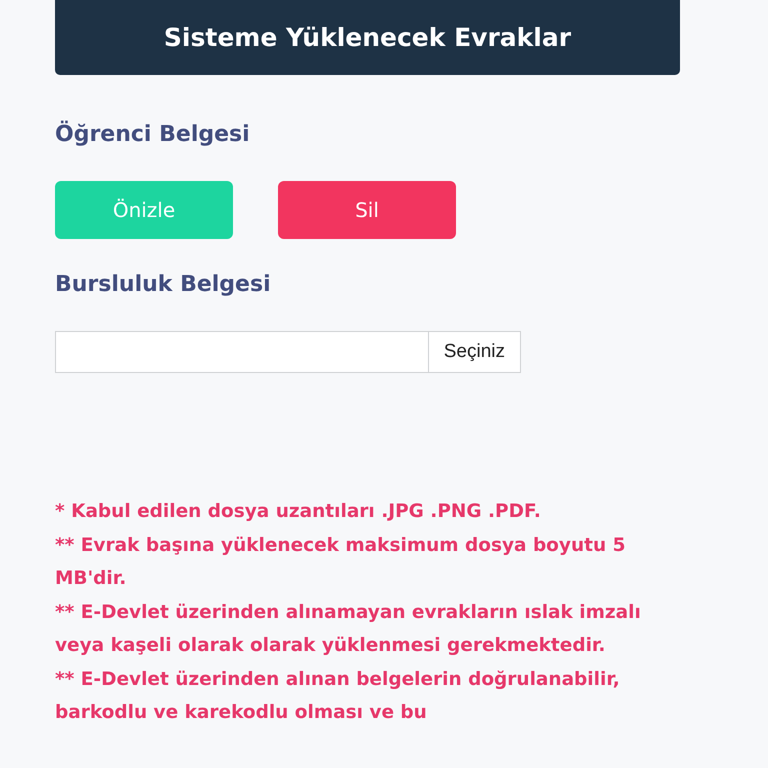  I want to click on note-text: ** E-Devlet üzerinden alınan belgelerin doğrulanabilir, barkodlu ve karekodlu olması ve bu, so click(338, 696).